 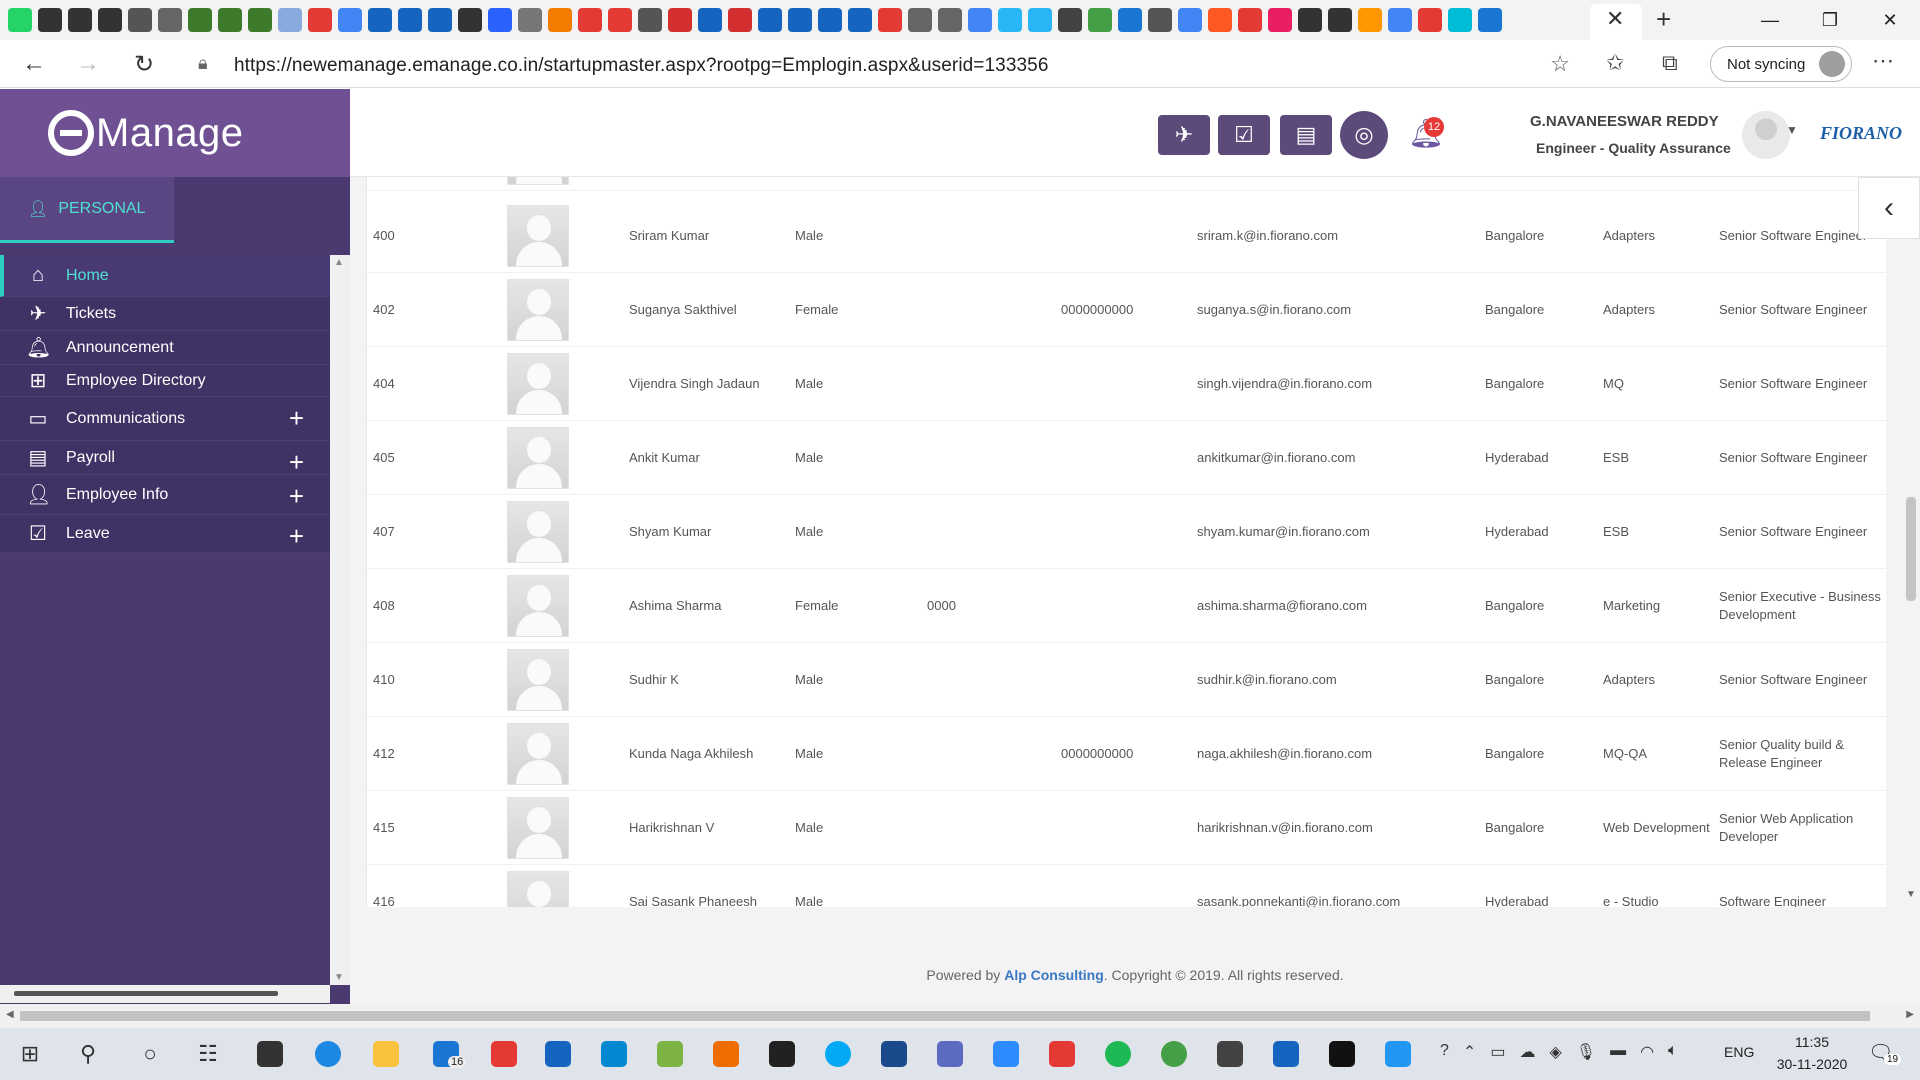 What do you see at coordinates (340, 620) in the screenshot?
I see `sidebar-scrollbar: ▲ ▼` at bounding box center [340, 620].